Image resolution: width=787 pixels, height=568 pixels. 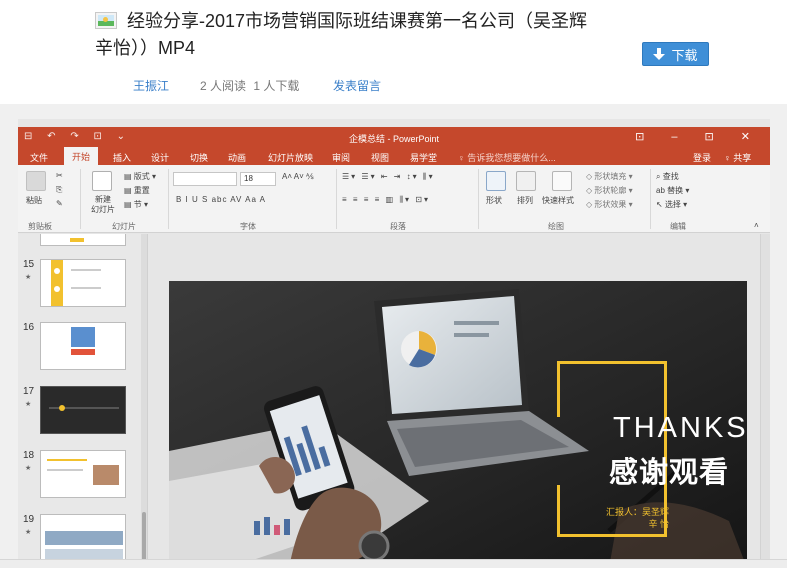 What do you see at coordinates (673, 190) in the screenshot?
I see `replace-button: ab 替换 ▾` at bounding box center [673, 190].